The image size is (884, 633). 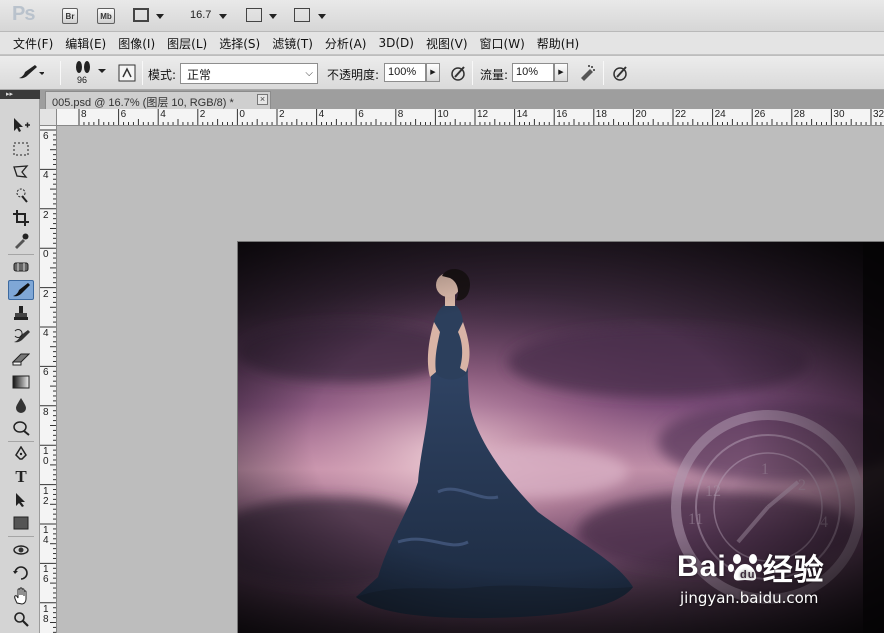 I want to click on vertical-ruler: 6 4 2 0 2 4 6 8 1 0 1 2 1 4 1 6 1 8, so click(x=48, y=379).